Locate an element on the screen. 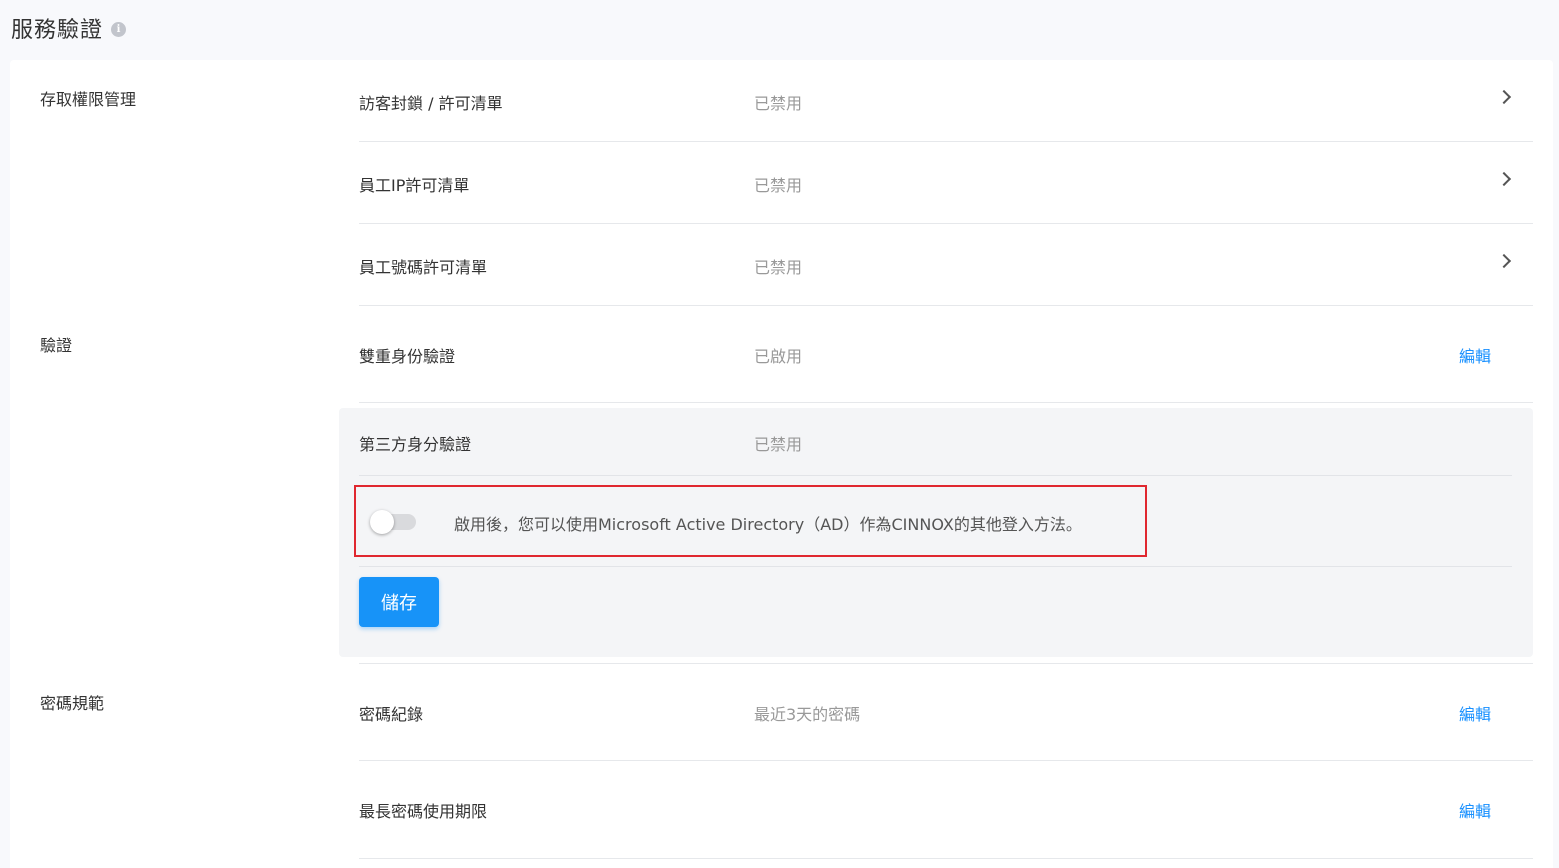  edit-password-history-link: 編輯 is located at coordinates (1475, 713).